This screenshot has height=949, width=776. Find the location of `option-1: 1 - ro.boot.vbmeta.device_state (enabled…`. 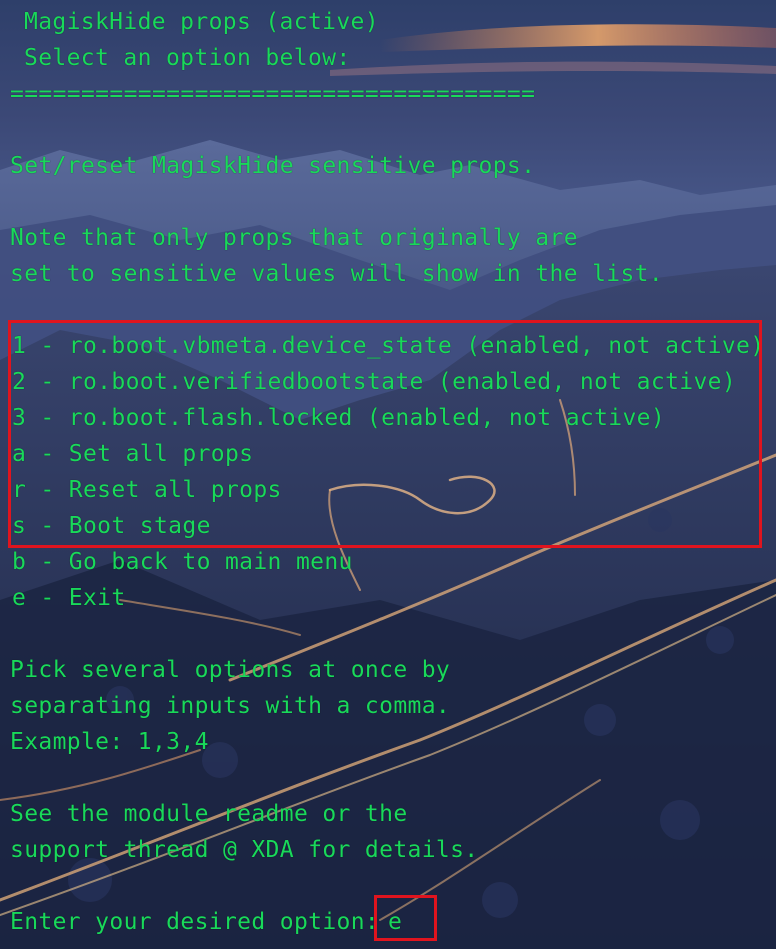

option-1: 1 - ro.boot.vbmeta.device_state (enabled… is located at coordinates (388, 346).